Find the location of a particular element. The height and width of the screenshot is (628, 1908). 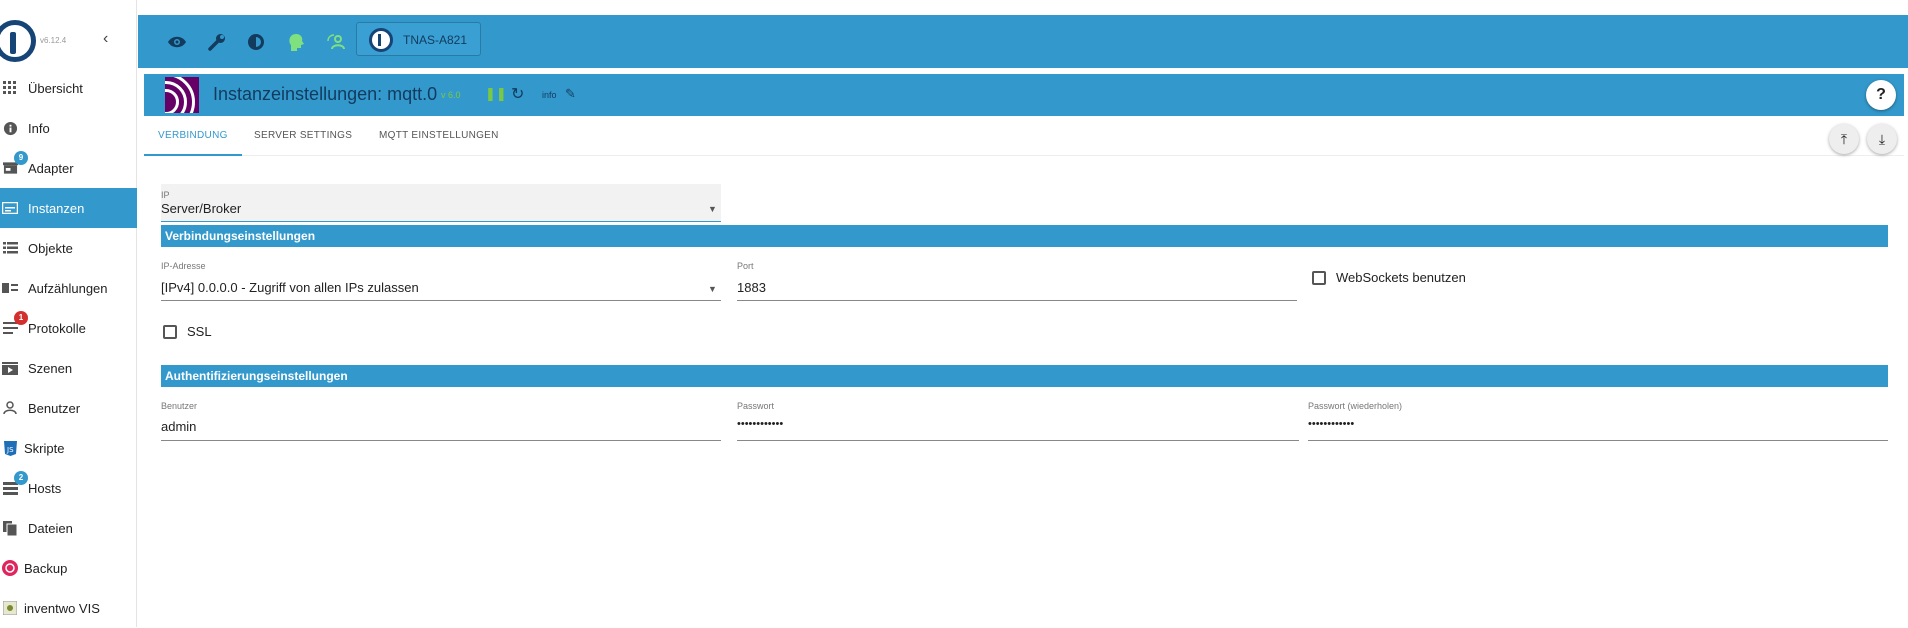

grid-icon is located at coordinates (10, 88).